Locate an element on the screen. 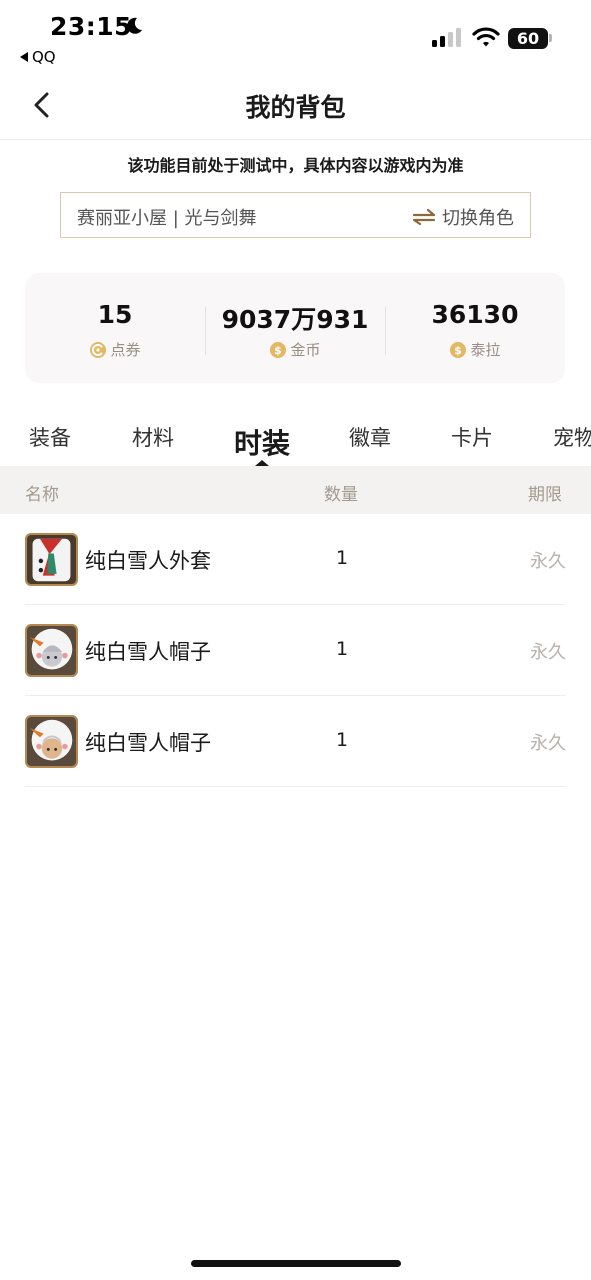  gold-value: 9037万931 is located at coordinates (295, 319).